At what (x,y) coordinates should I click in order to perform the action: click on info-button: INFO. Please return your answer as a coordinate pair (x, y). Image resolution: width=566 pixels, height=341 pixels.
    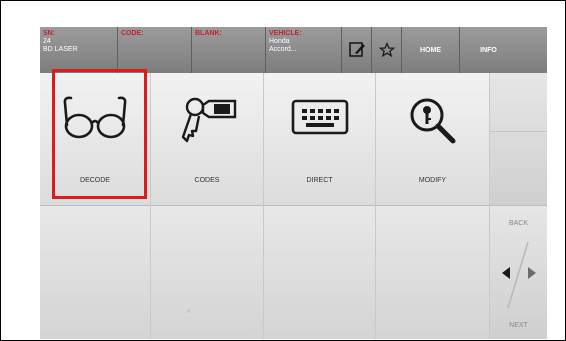
    Looking at the image, I should click on (488, 50).